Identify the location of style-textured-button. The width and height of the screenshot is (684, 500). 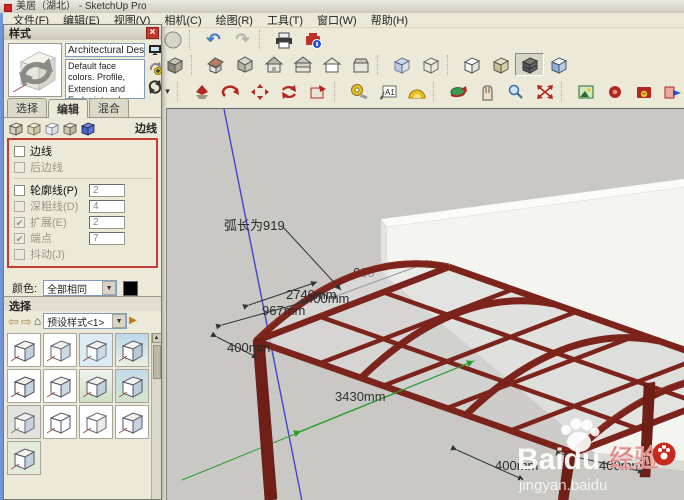
(529, 64).